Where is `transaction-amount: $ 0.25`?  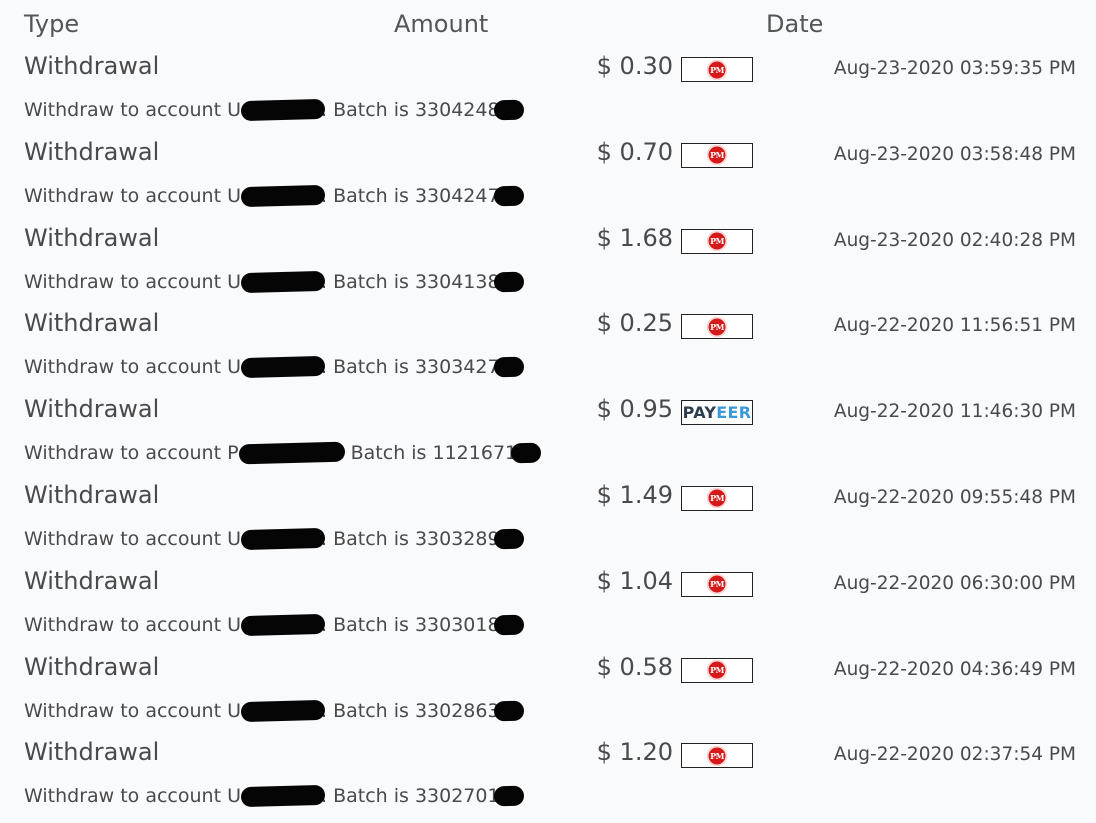
transaction-amount: $ 0.25 is located at coordinates (634, 323).